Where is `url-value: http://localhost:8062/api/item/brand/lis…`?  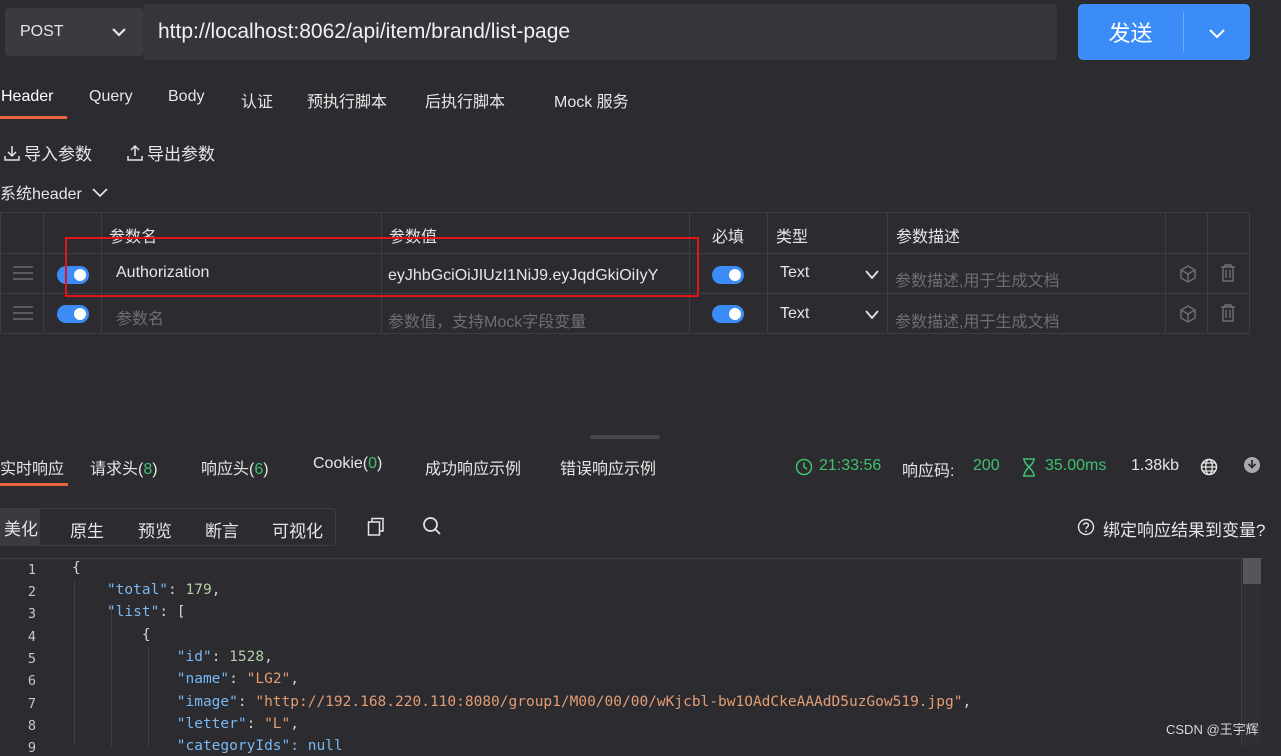
url-value: http://localhost:8062/api/item/brand/lis… is located at coordinates (364, 31).